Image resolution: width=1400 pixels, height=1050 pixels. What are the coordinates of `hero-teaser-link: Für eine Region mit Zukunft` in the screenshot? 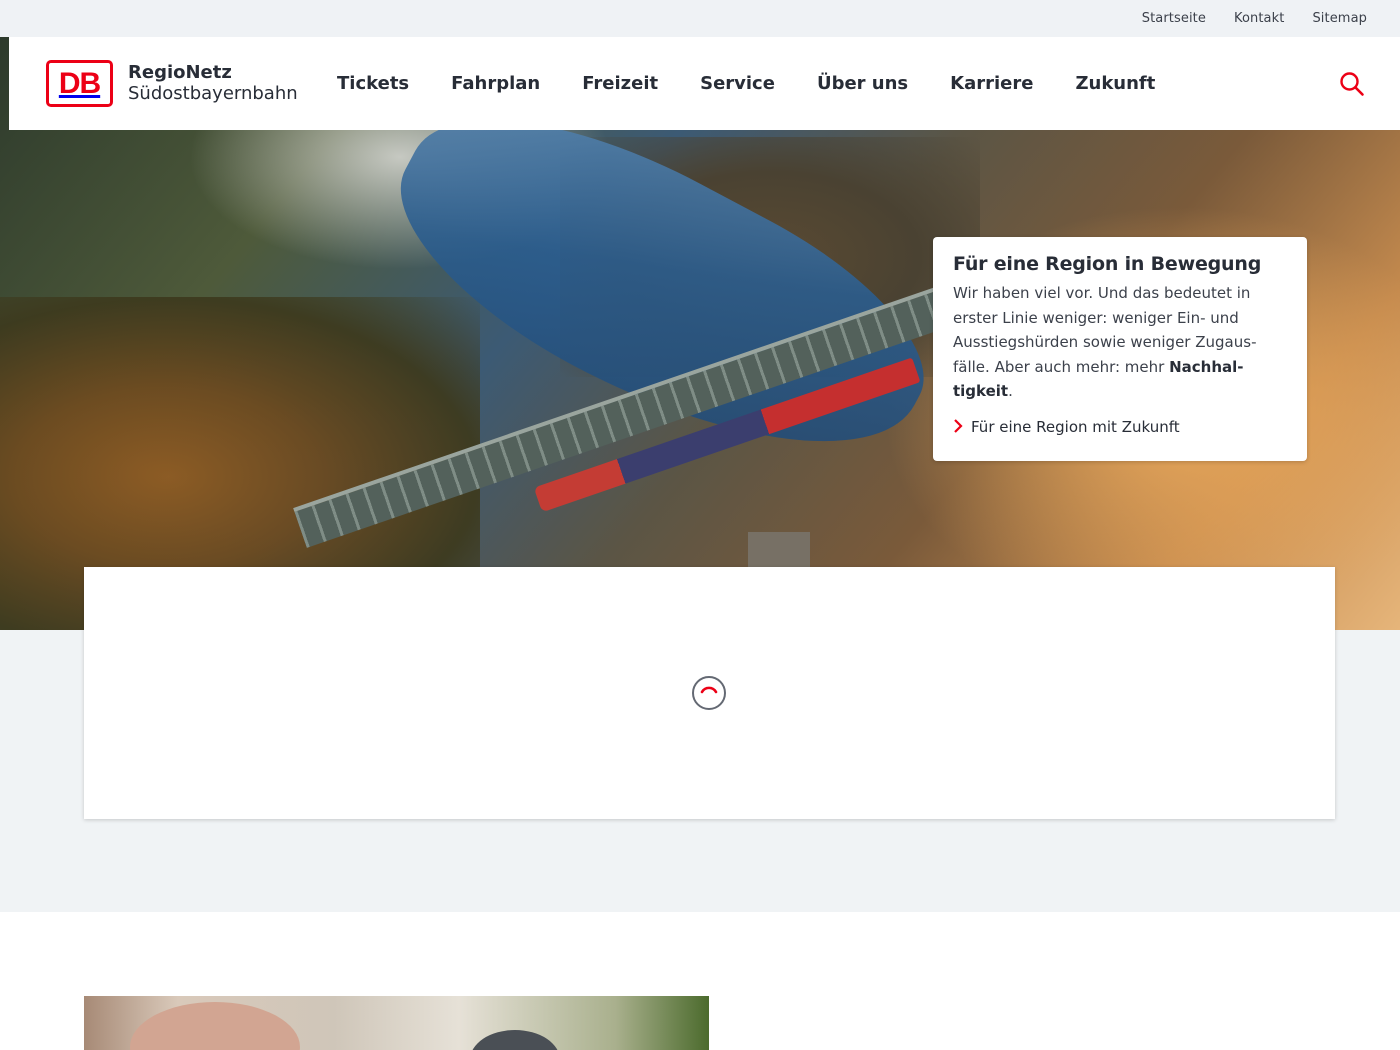 It's located at (1120, 427).